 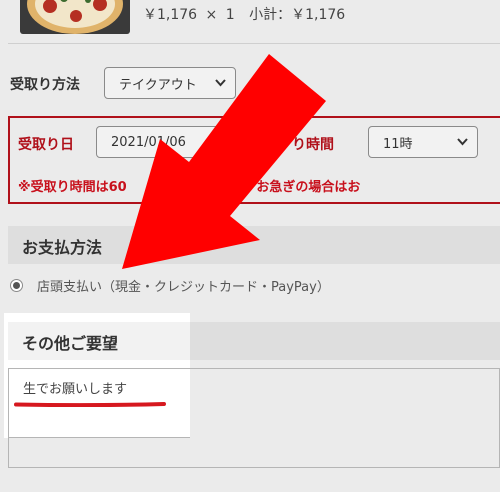 I want to click on radio-selected-icon, so click(x=16, y=285).